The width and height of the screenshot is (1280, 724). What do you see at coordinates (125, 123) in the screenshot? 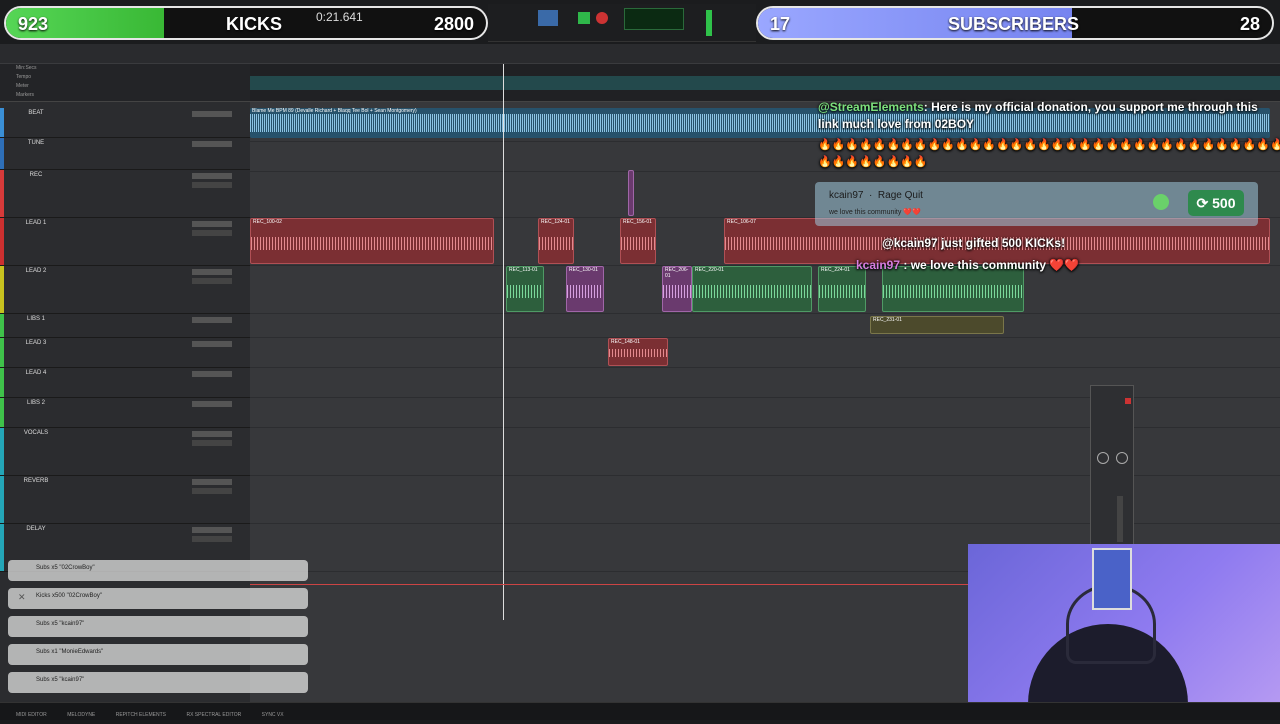
I see `track-header-beat: BEAT` at bounding box center [125, 123].